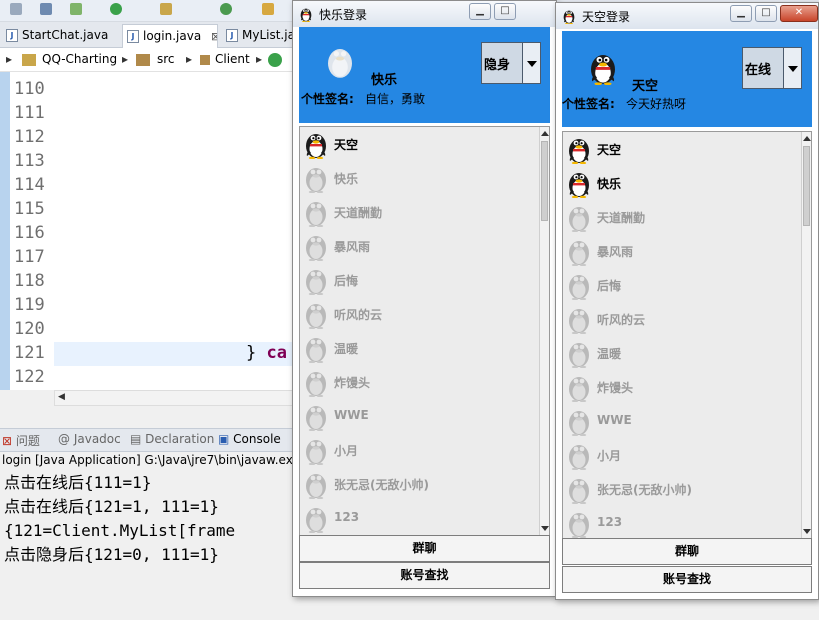  Describe the element at coordinates (687, 16) in the screenshot. I see `window-titlebar: 天空登录 ▁ □ ✕` at that location.